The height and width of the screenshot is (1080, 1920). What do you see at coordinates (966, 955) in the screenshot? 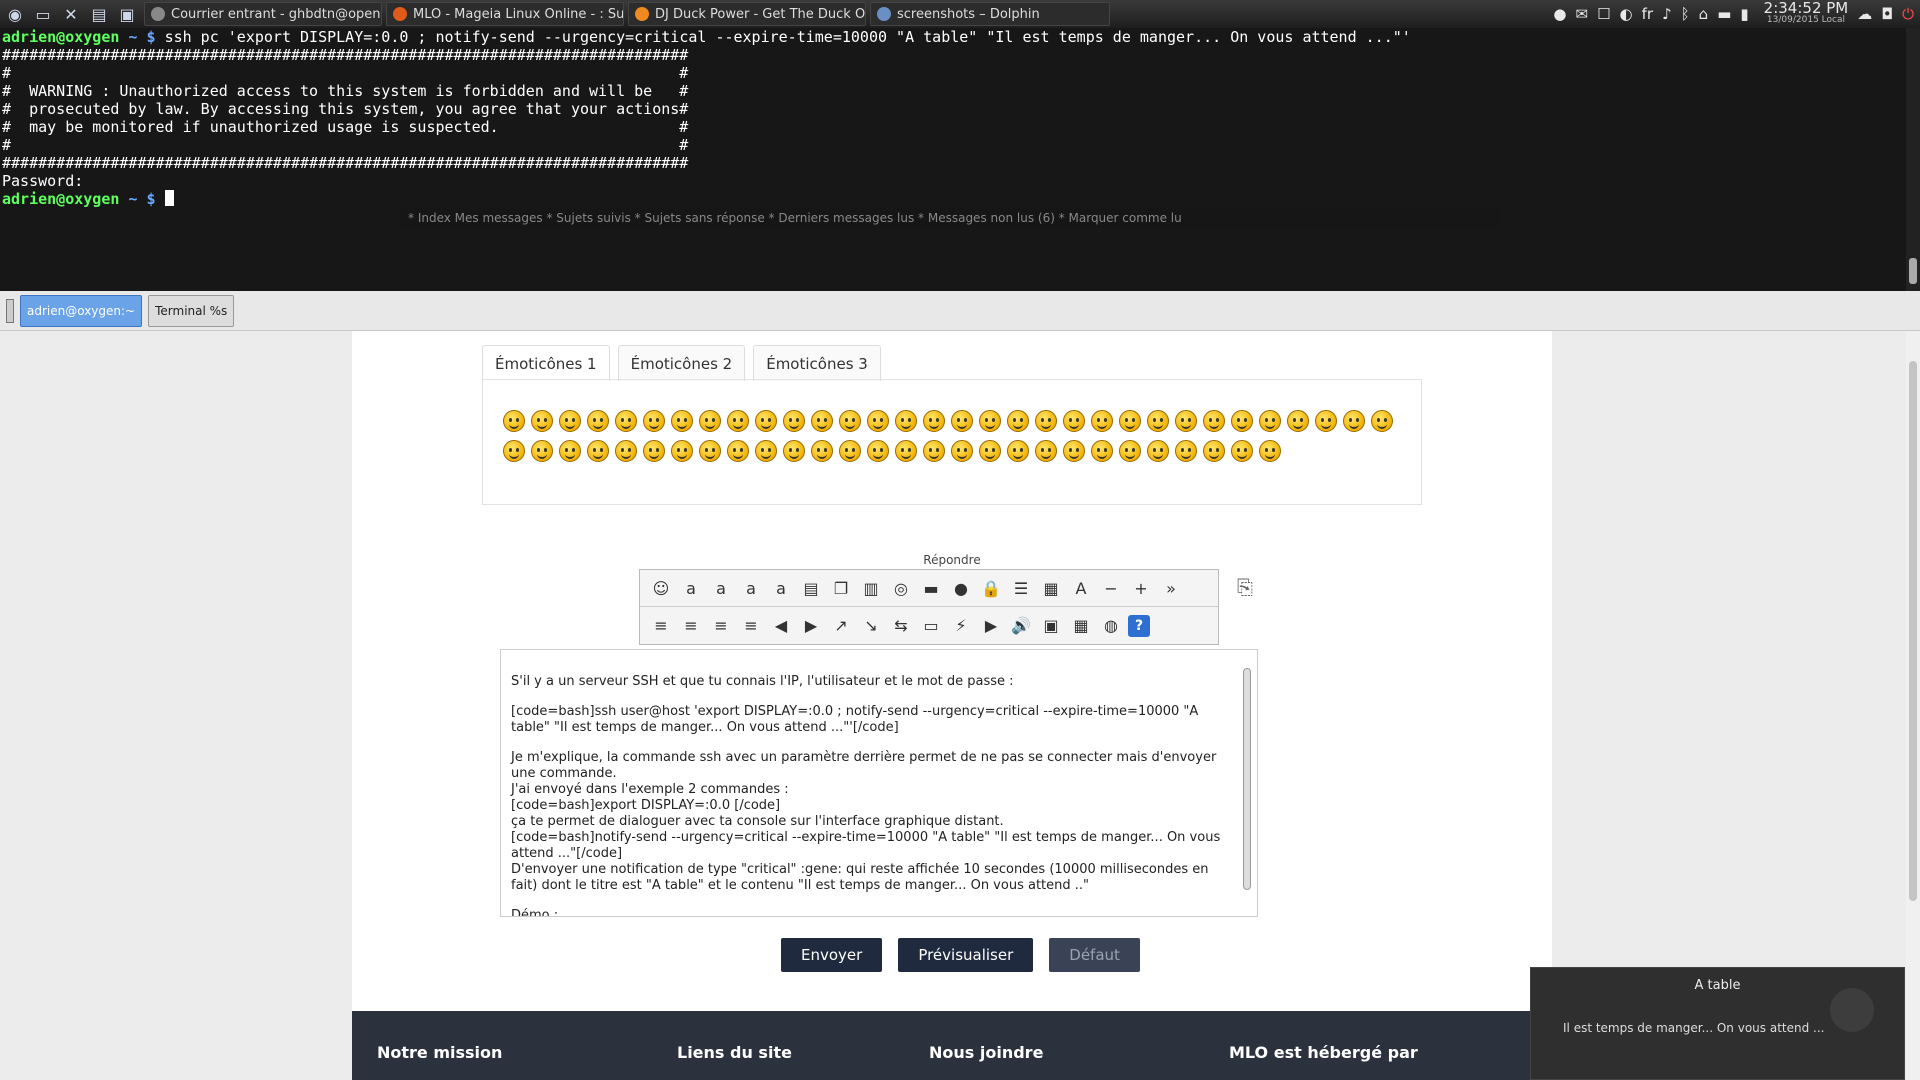
I see `preview-button: Prévisualiser` at bounding box center [966, 955].